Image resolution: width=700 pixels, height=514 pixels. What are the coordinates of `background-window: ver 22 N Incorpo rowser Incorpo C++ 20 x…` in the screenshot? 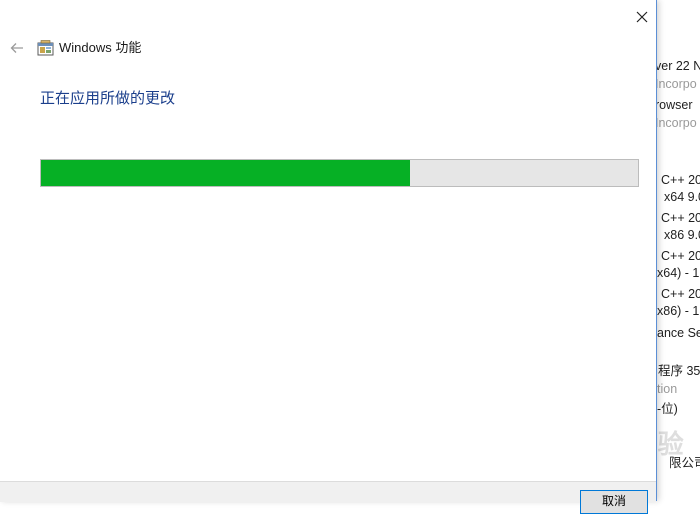 It's located at (677, 250).